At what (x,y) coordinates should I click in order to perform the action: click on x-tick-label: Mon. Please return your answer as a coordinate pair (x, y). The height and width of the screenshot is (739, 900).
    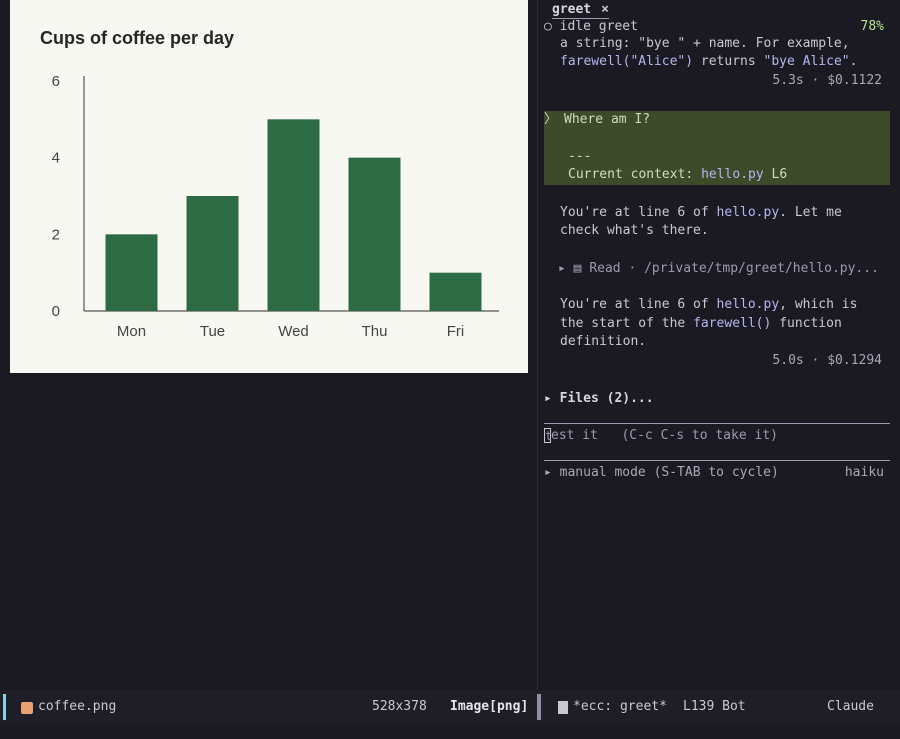
    Looking at the image, I should click on (131, 331).